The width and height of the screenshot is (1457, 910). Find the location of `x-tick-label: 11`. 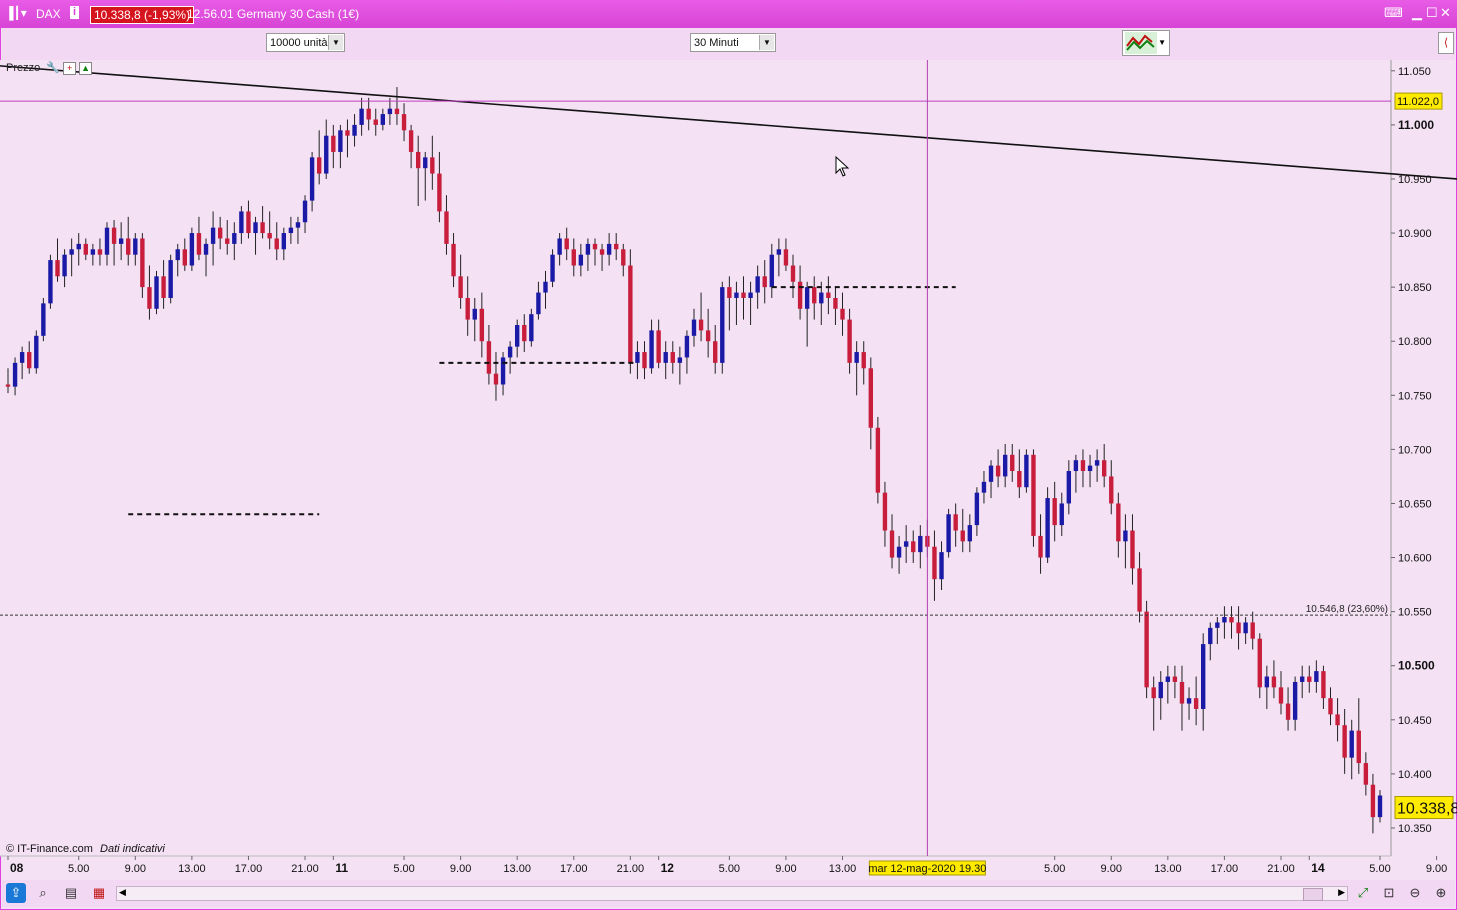

x-tick-label: 11 is located at coordinates (341, 868).